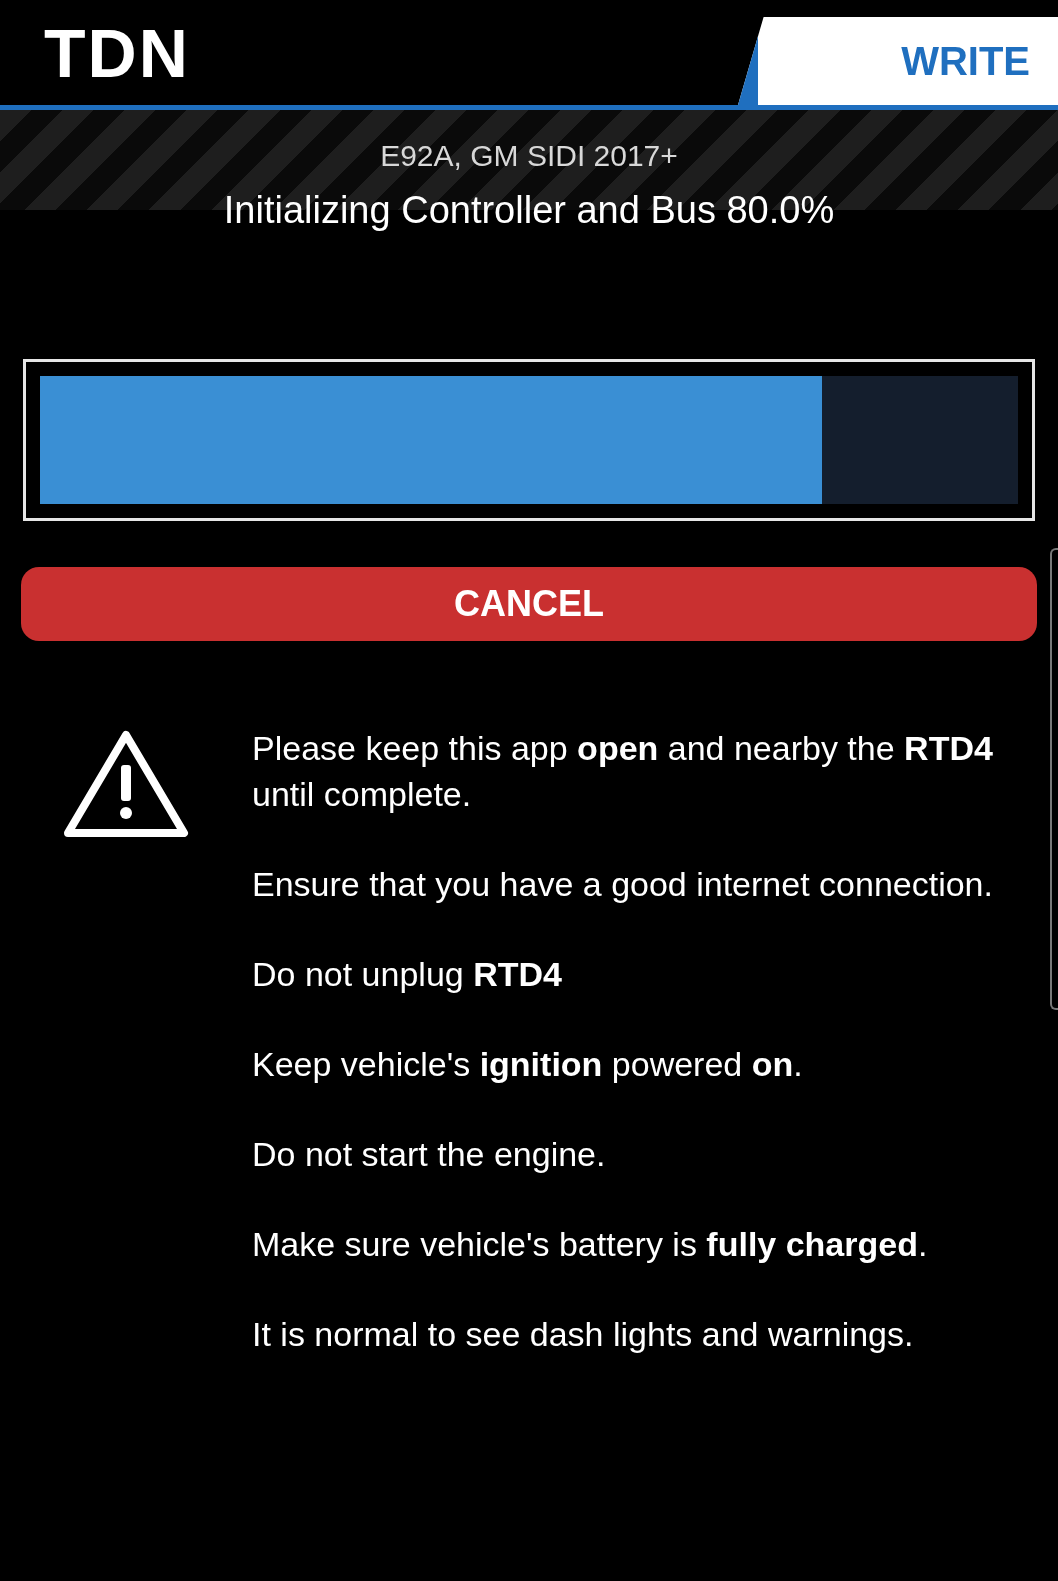 The image size is (1058, 1581). I want to click on instruction-text: Keep vehicle's ignition powered on., so click(528, 1064).